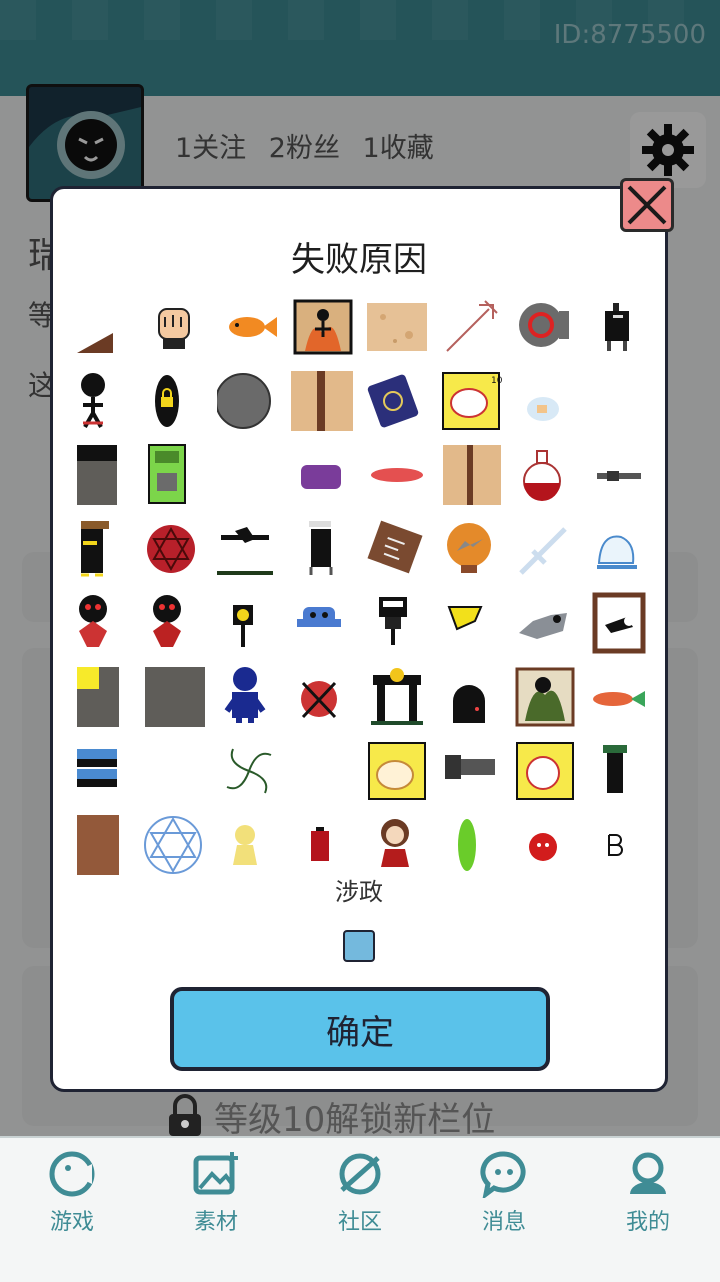 This screenshot has height=1282, width=720. Describe the element at coordinates (323, 623) in the screenshot. I see `blue-robot-icon` at that location.